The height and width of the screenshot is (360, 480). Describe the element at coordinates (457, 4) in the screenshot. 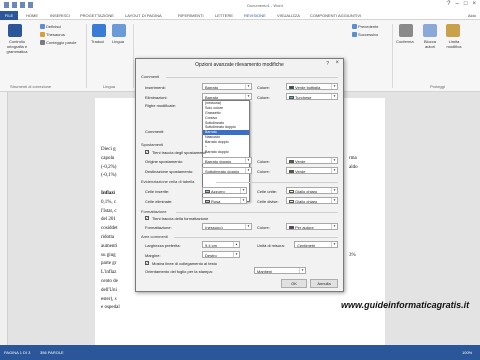

I see `minimize-icon: –` at that location.